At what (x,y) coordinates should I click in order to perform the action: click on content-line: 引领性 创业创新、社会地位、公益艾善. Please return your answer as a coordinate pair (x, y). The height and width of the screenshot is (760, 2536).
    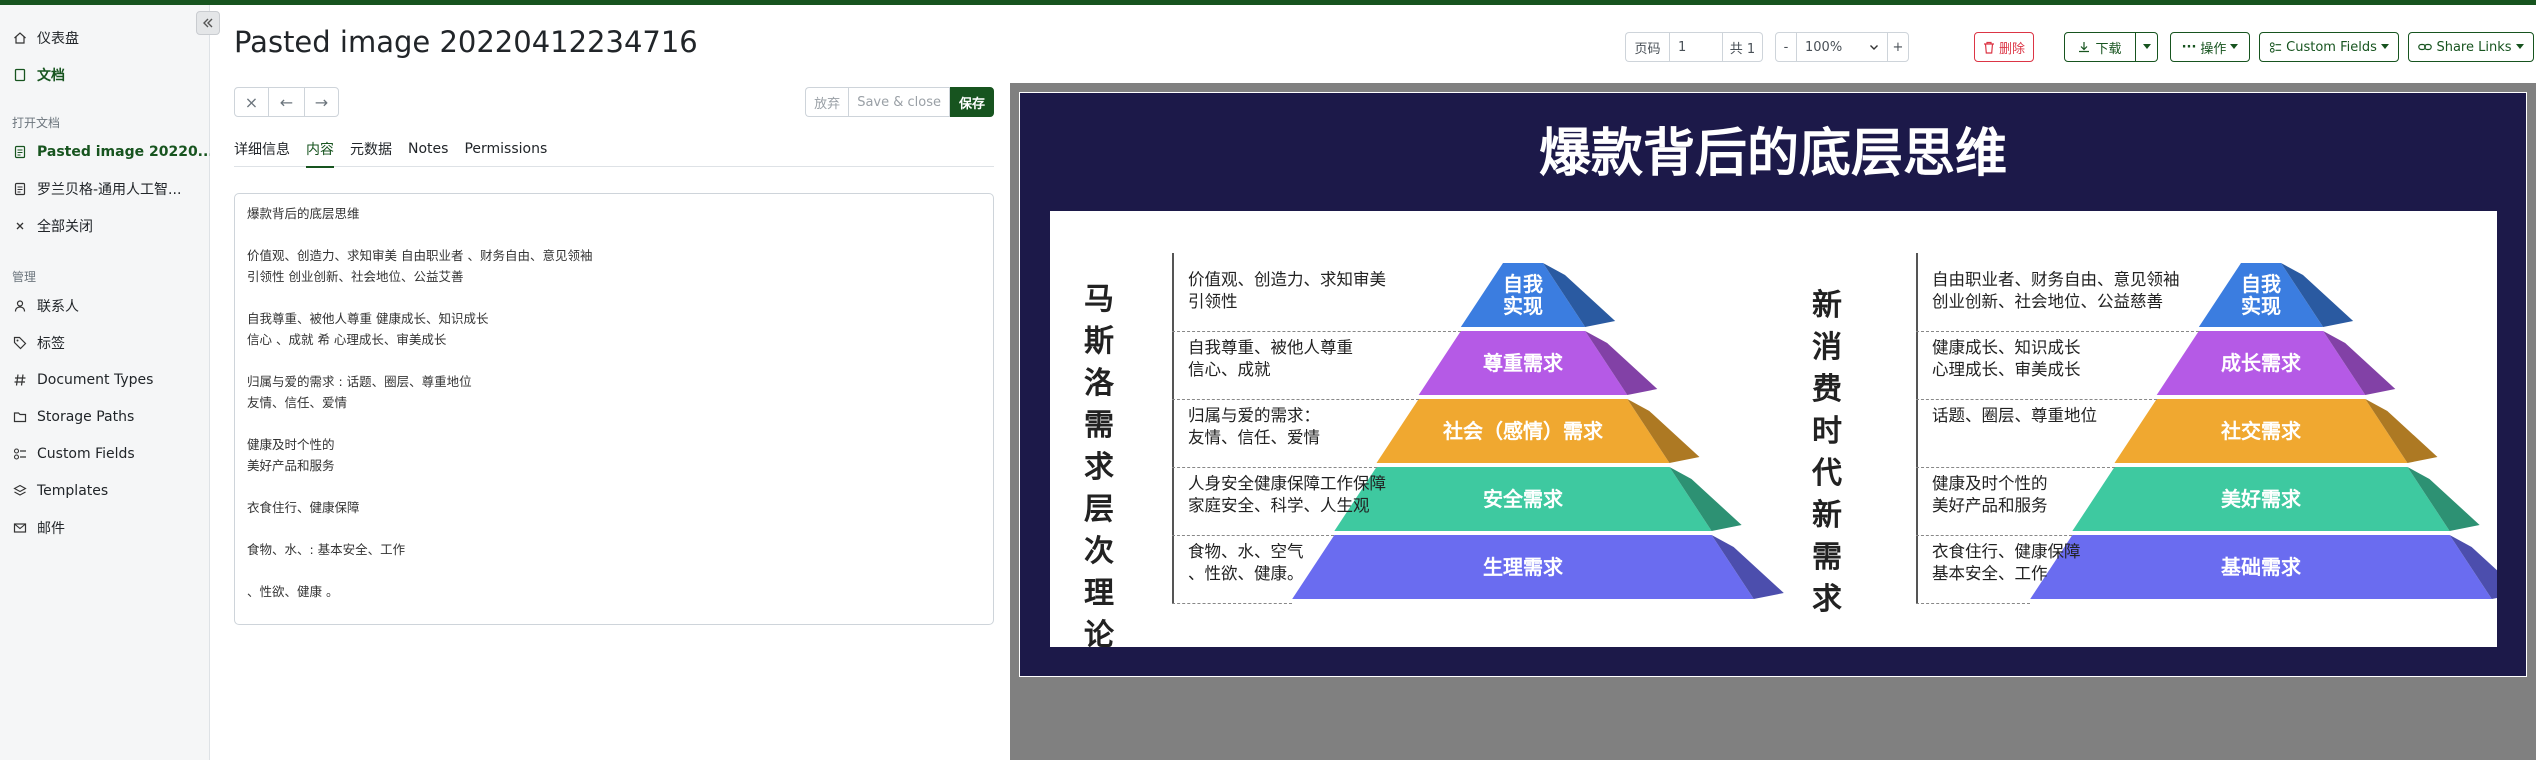
    Looking at the image, I should click on (355, 276).